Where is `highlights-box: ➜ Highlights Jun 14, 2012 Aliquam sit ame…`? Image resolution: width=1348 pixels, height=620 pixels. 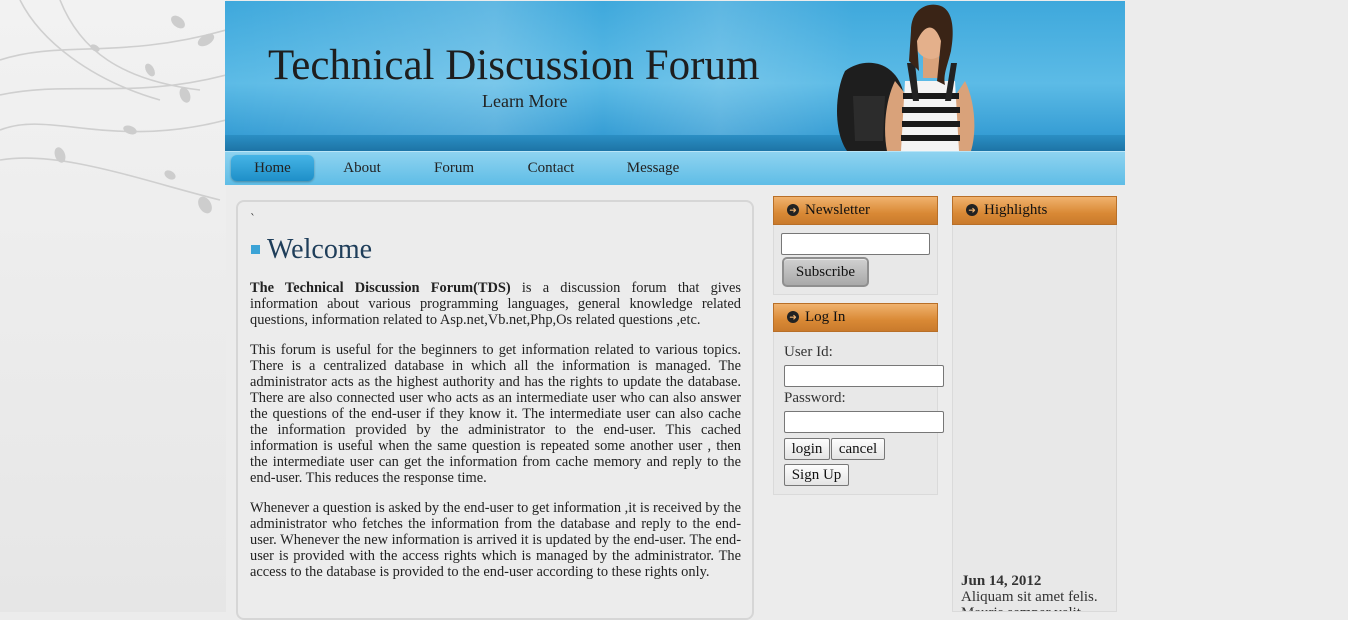
highlights-box: ➜ Highlights Jun 14, 2012 Aliquam sit ame… is located at coordinates (1034, 404).